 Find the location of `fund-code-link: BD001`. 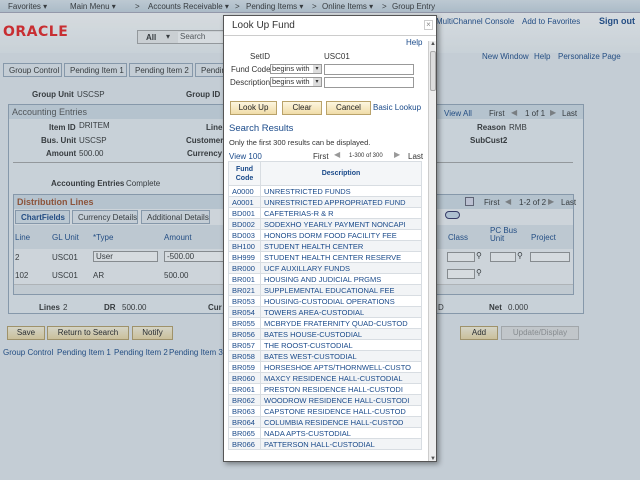

fund-code-link: BD001 is located at coordinates (244, 213).